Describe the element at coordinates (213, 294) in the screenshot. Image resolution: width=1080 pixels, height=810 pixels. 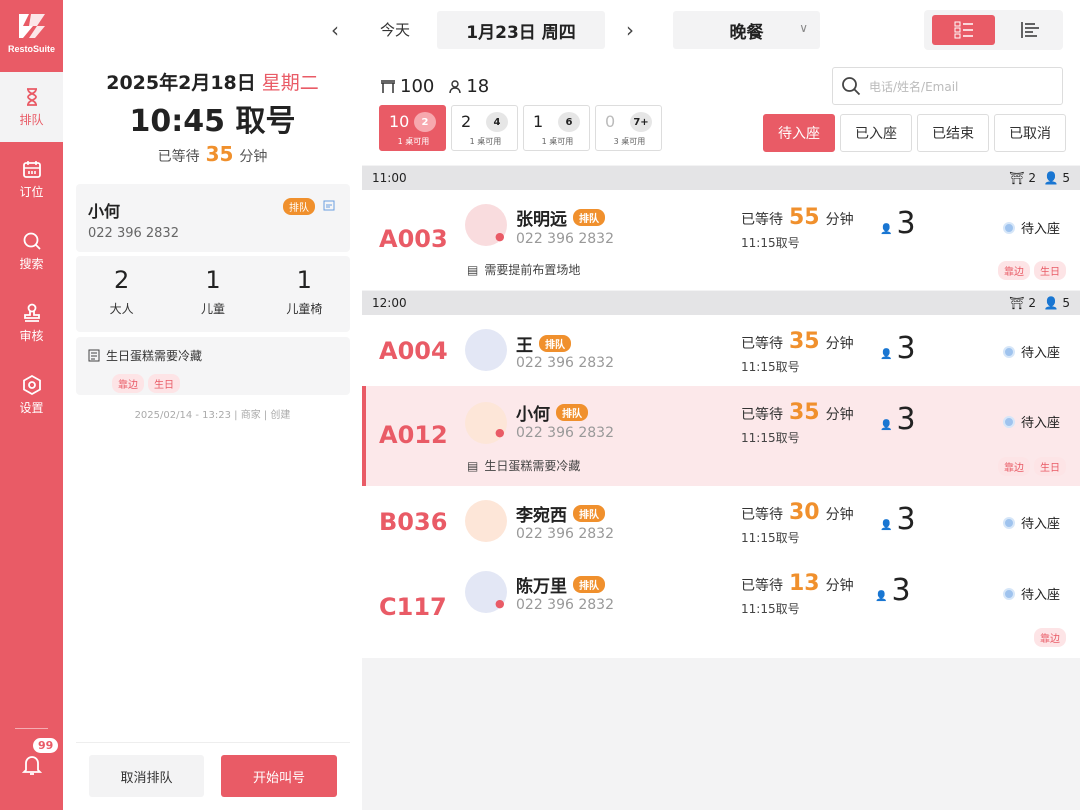
I see `party-counts: 2 大人 1 儿童 1 儿童椅` at that location.